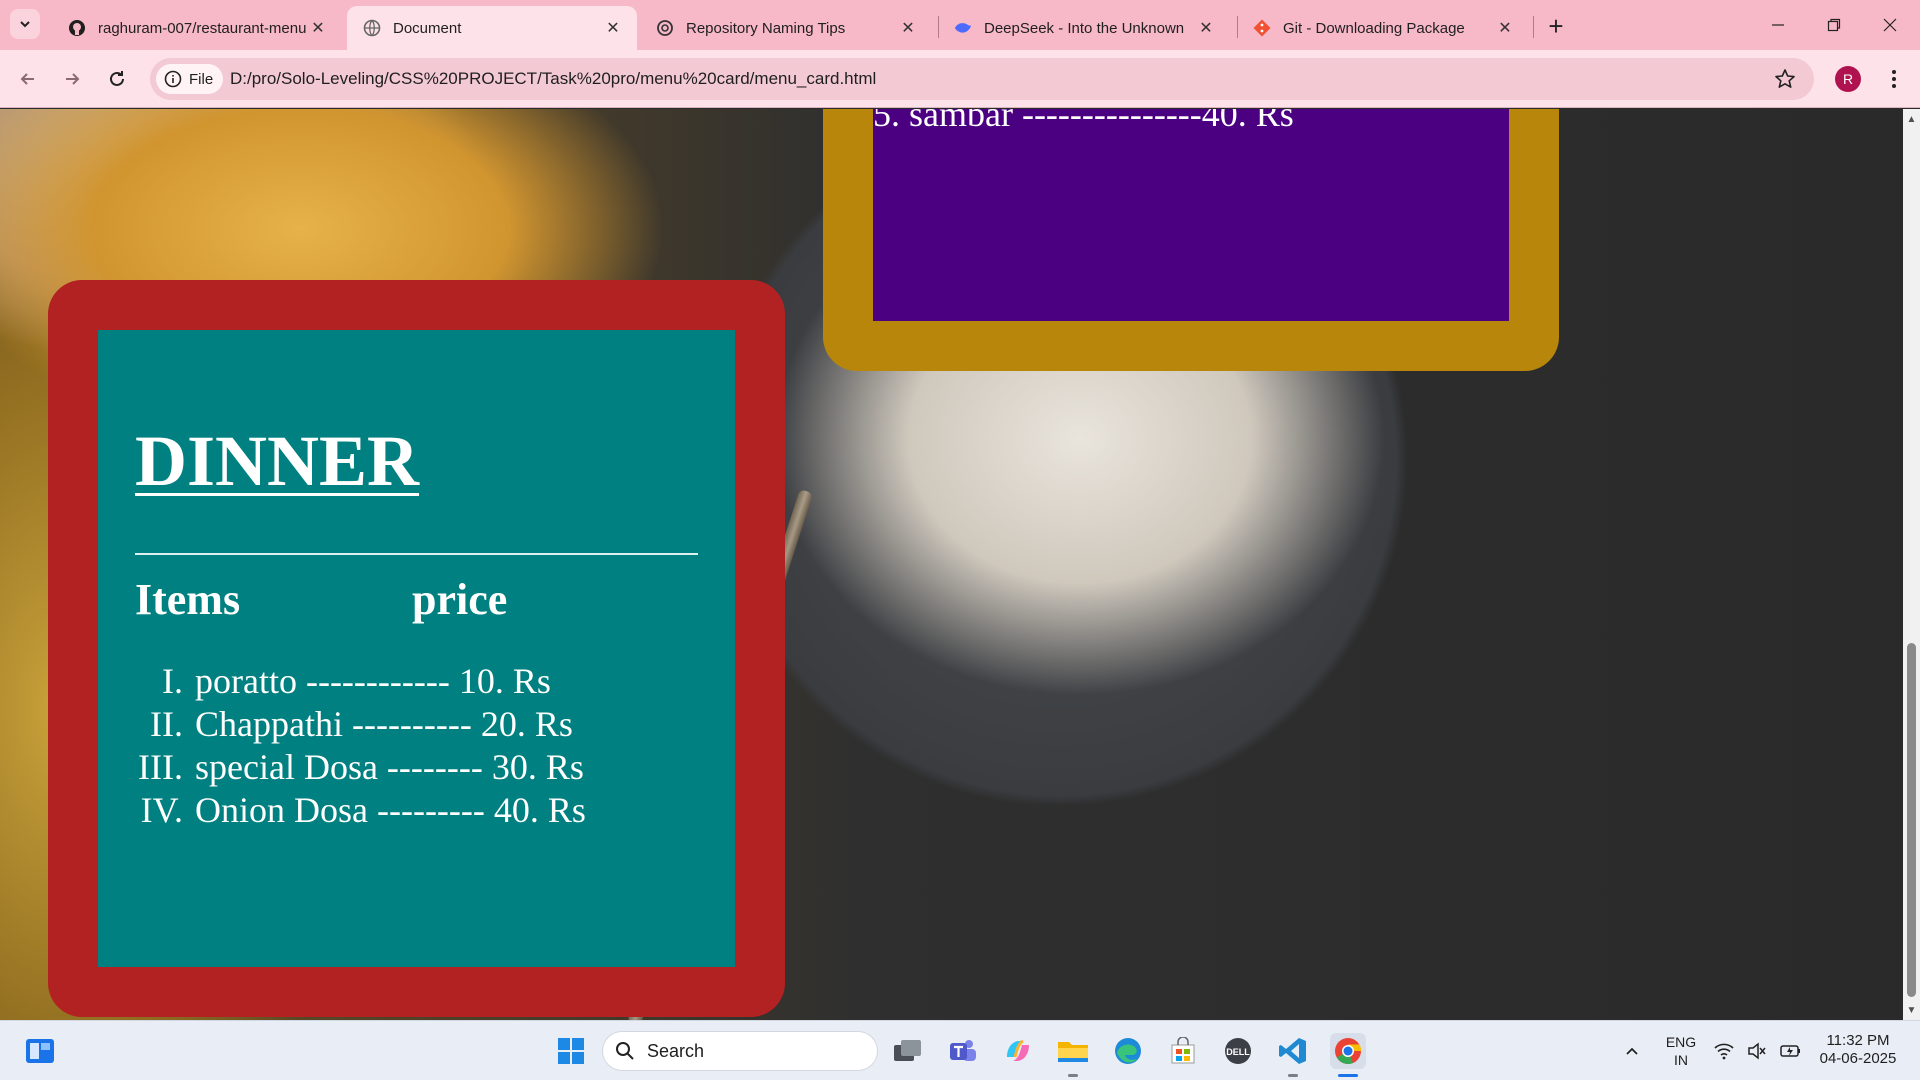 This screenshot has height=1080, width=1920. What do you see at coordinates (1681, 1051) in the screenshot?
I see `language-indicator: ENG IN` at bounding box center [1681, 1051].